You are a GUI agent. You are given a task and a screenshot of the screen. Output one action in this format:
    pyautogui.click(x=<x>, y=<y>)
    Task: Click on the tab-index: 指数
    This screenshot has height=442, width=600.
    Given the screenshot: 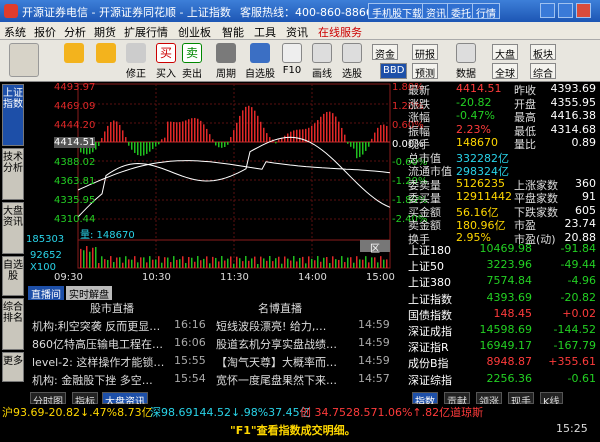 What is the action you would take?
    pyautogui.click(x=425, y=400)
    